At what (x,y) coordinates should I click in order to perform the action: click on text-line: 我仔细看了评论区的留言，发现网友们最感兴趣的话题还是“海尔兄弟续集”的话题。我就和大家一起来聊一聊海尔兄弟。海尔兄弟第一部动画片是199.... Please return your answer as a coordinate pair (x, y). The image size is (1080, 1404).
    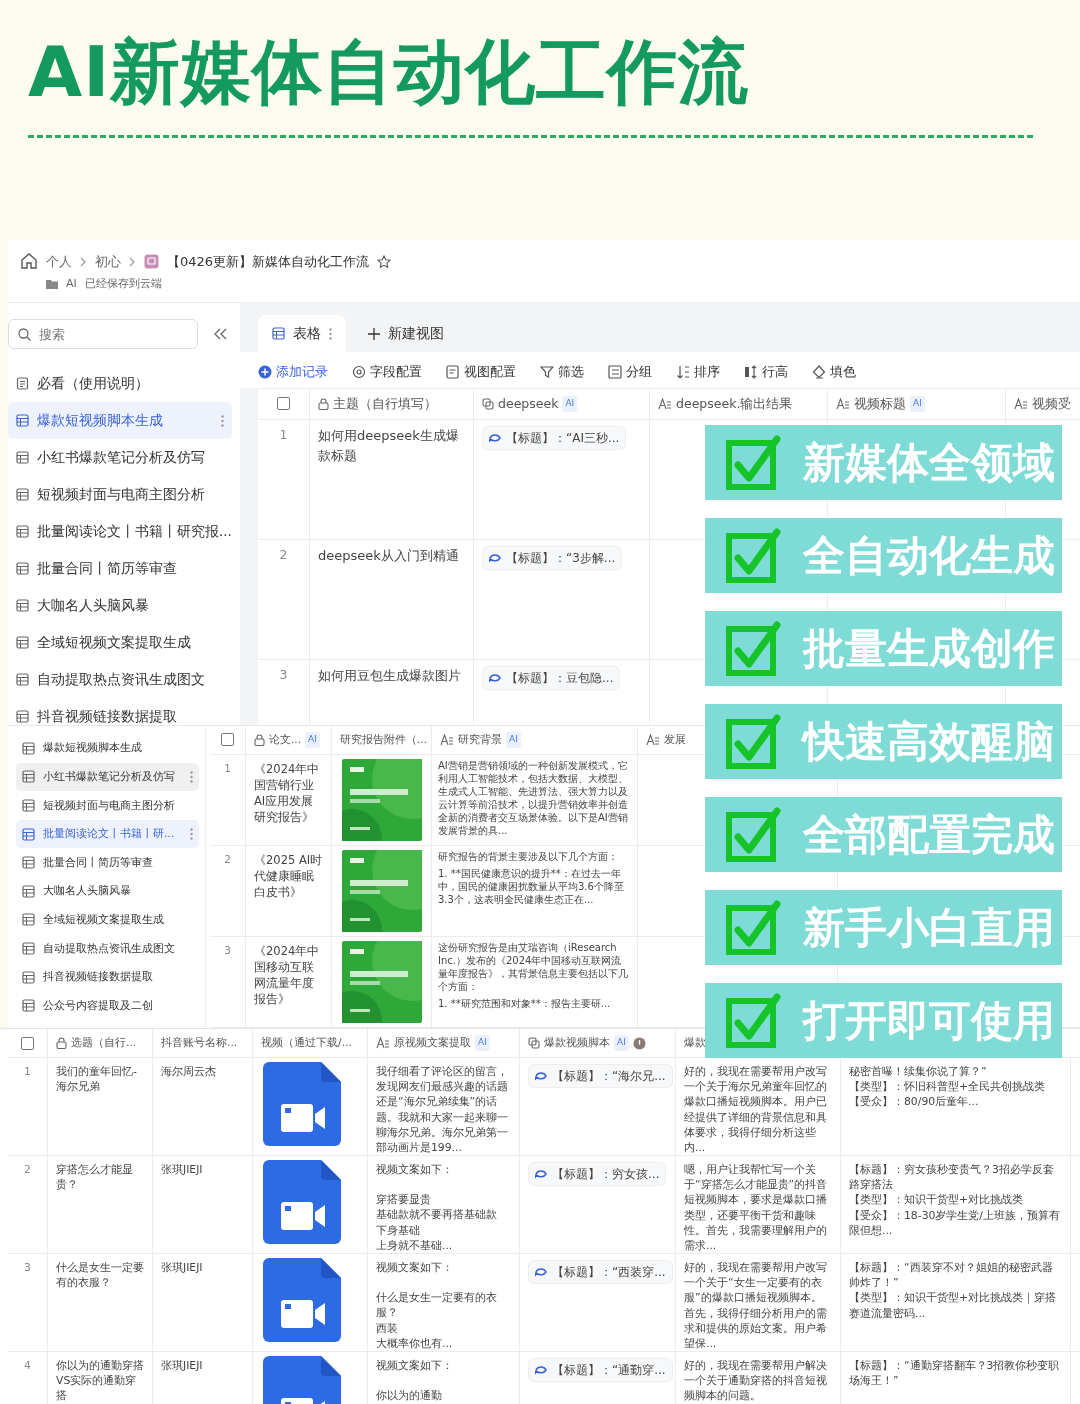
    Looking at the image, I should click on (442, 1109).